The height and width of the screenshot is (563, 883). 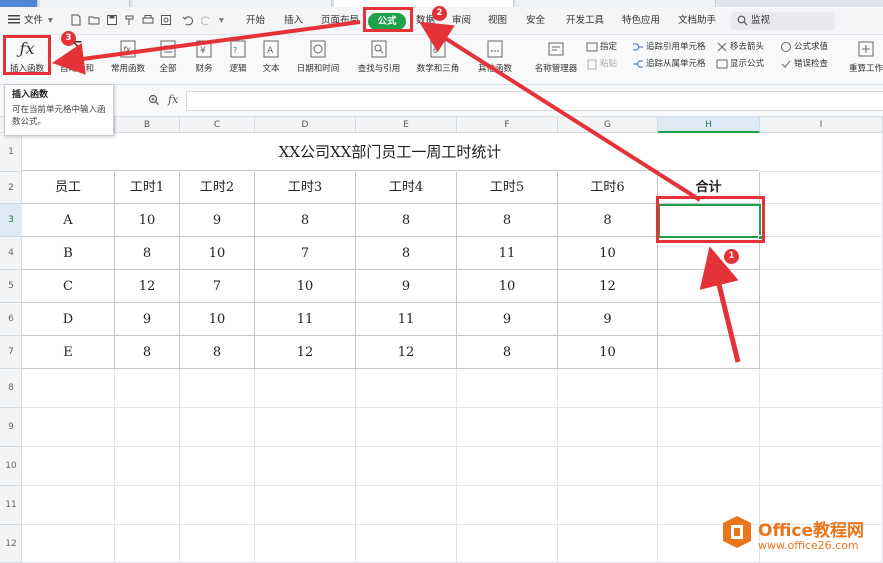 I want to click on date-time-button: 日期和时间, so click(x=318, y=59).